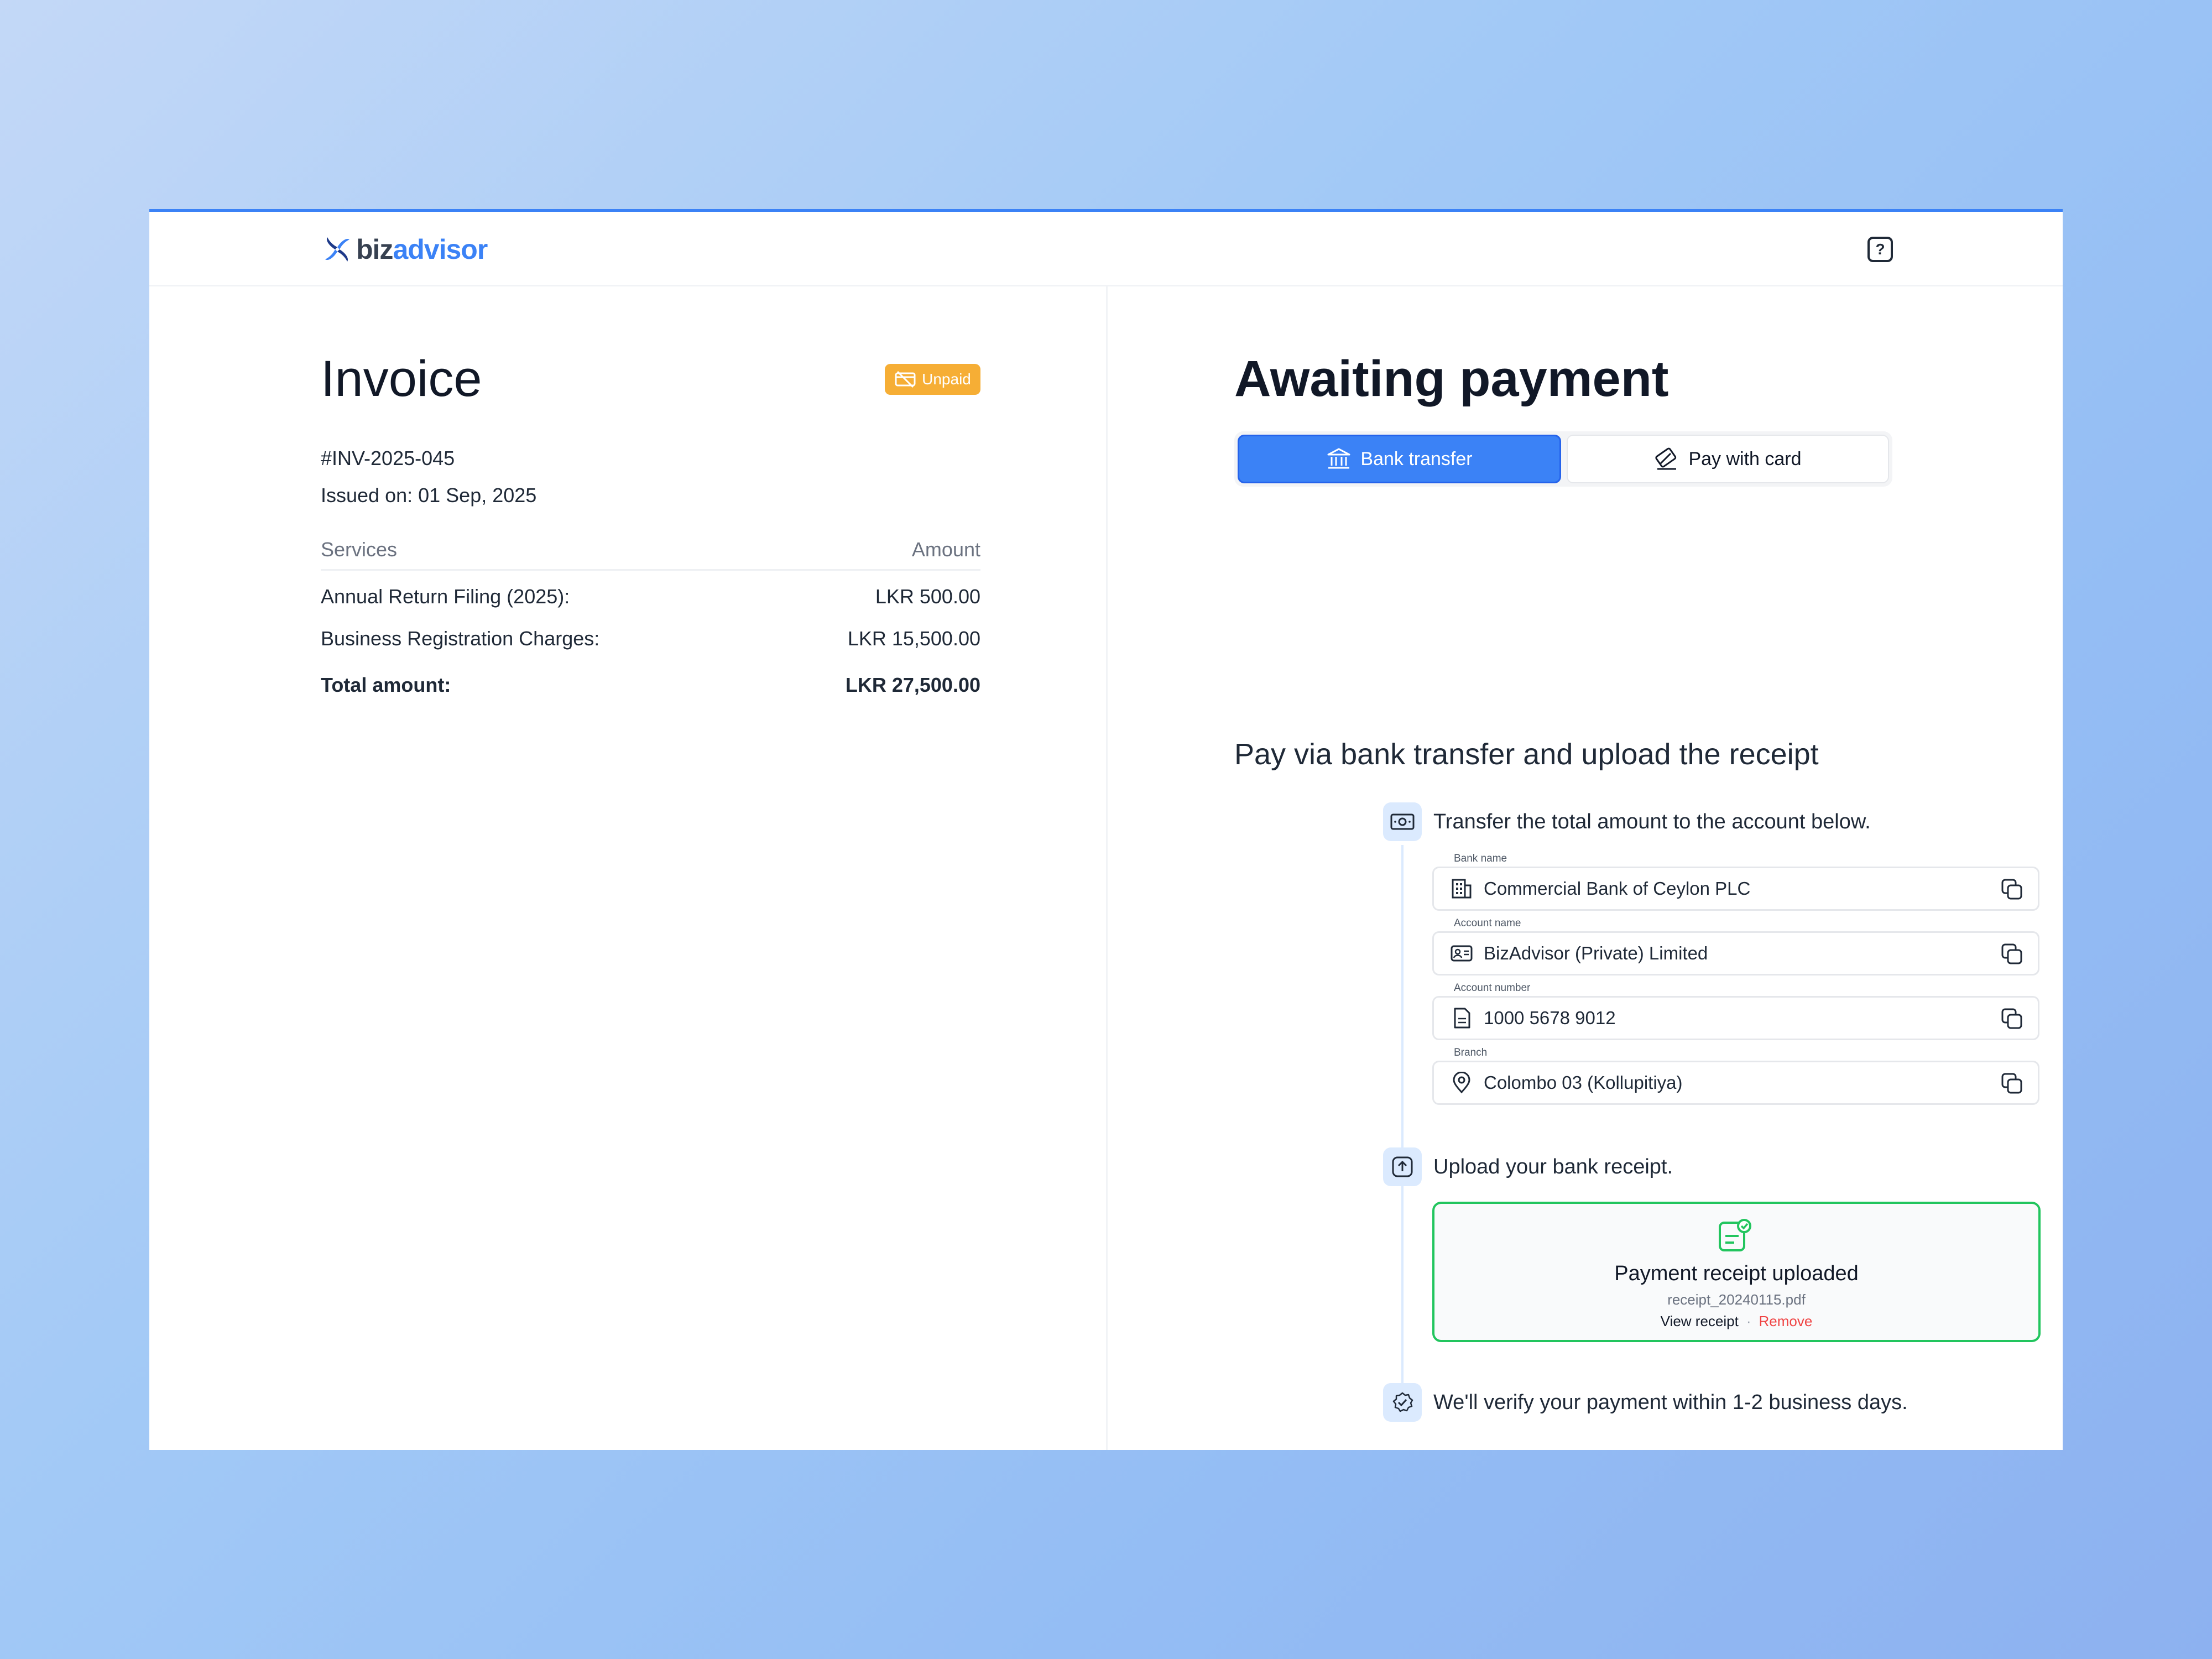  I want to click on upload-icon, so click(1403, 1167).